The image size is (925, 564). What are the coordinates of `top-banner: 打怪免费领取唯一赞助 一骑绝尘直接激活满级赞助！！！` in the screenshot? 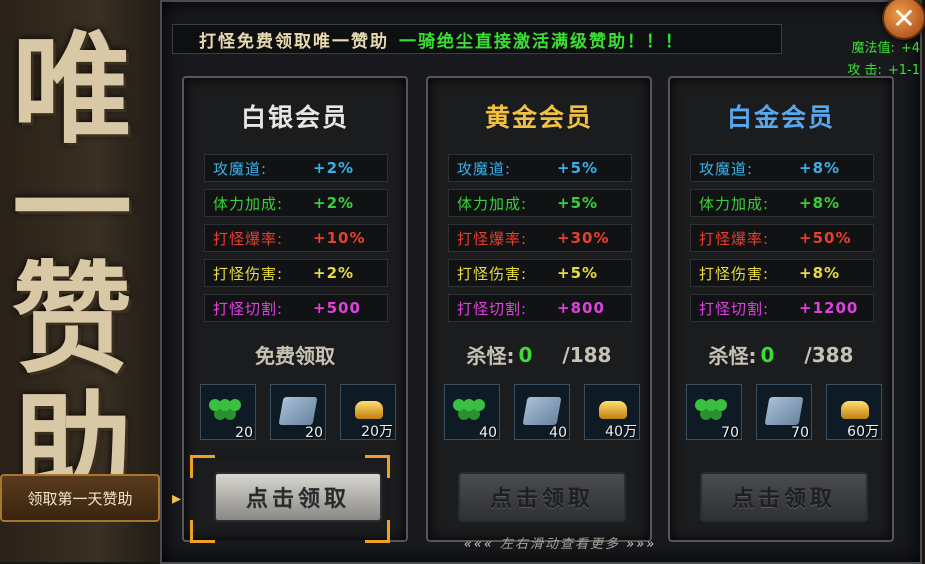 It's located at (477, 39).